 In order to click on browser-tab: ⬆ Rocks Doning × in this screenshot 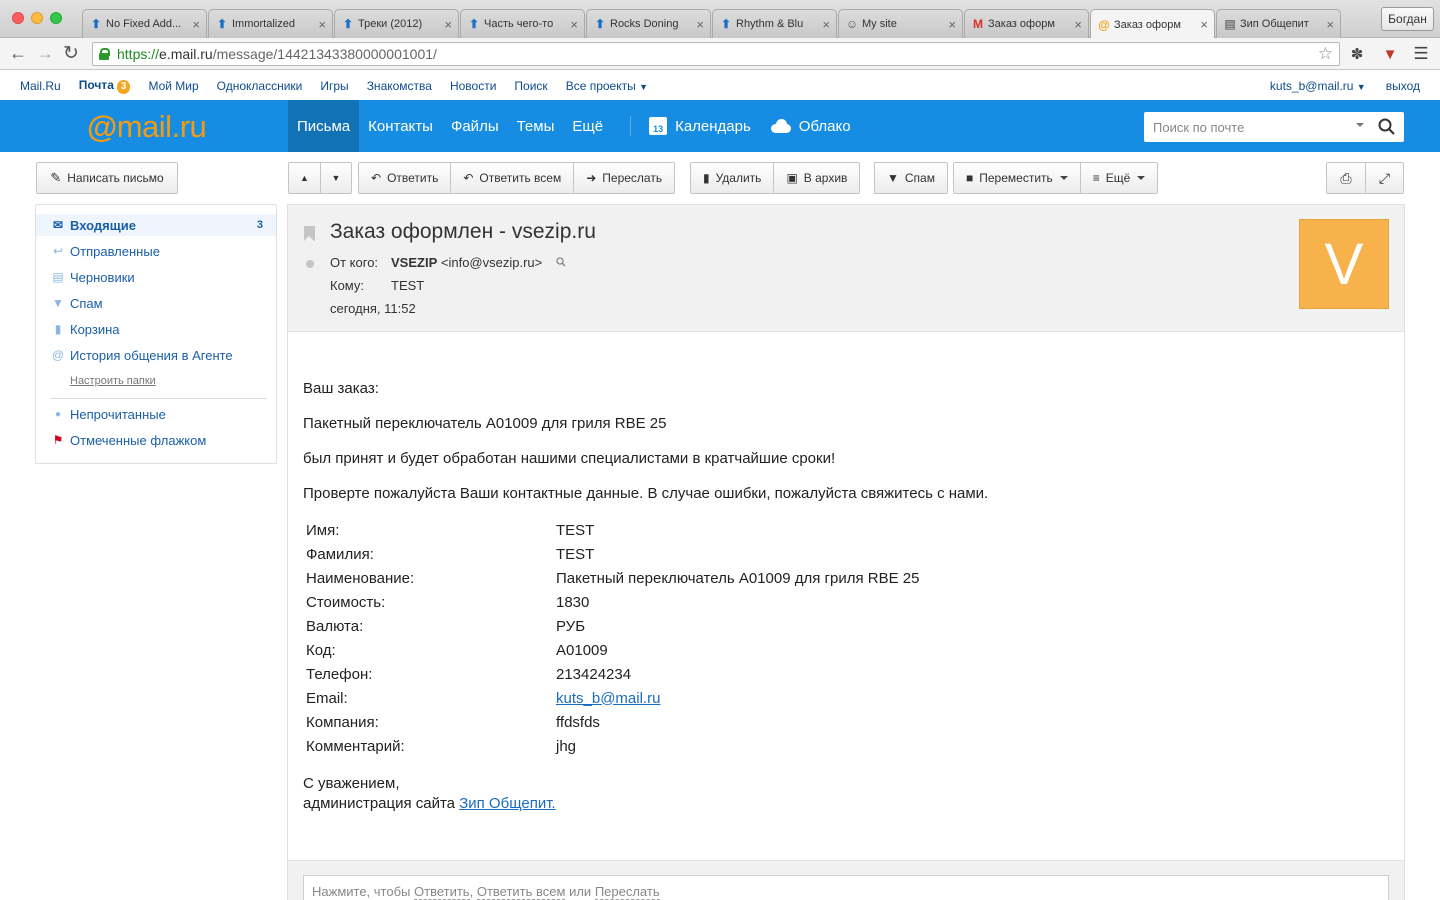, I will do `click(648, 23)`.